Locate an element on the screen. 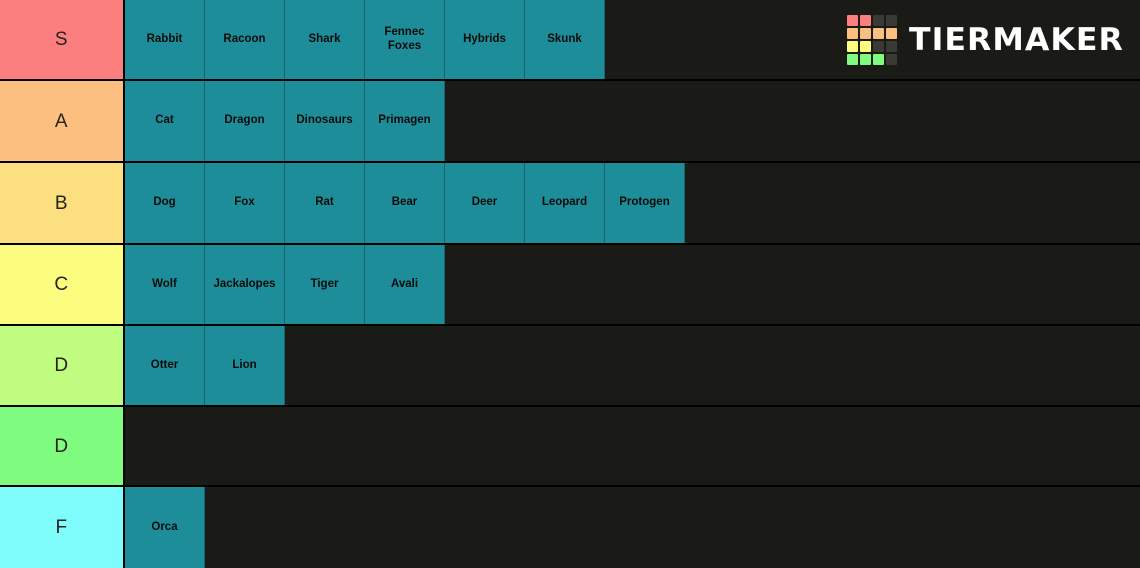  tier-item: Fennec Foxes is located at coordinates (405, 39).